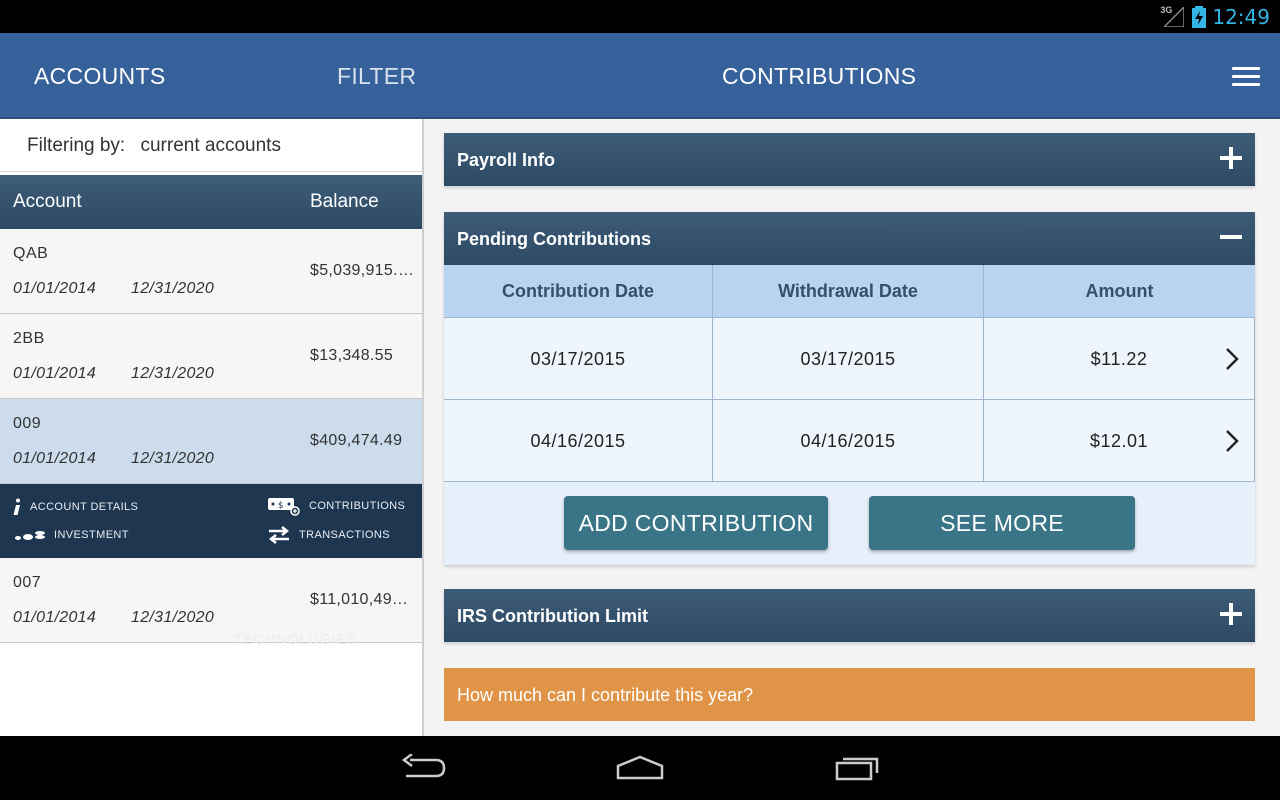 The image size is (1280, 800). I want to click on column-account: Account, so click(47, 201).